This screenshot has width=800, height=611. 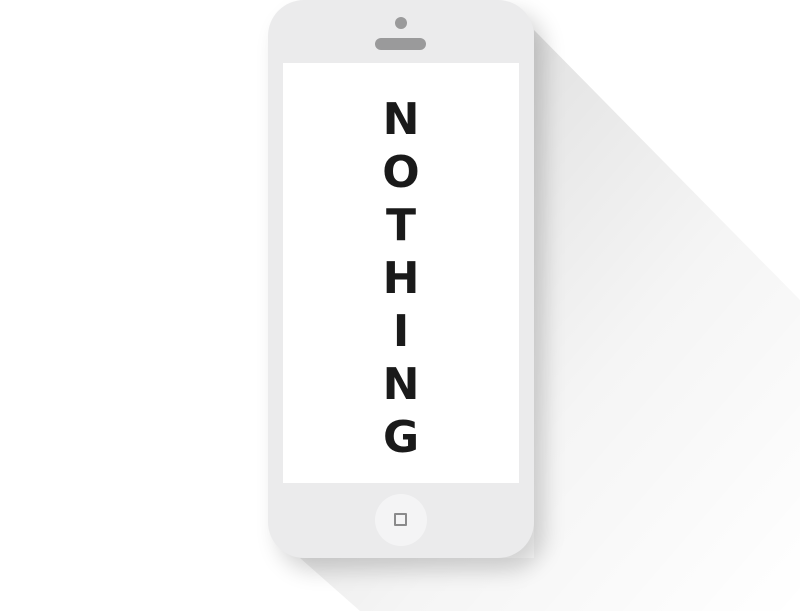 What do you see at coordinates (401, 384) in the screenshot?
I see `letter-n2: N` at bounding box center [401, 384].